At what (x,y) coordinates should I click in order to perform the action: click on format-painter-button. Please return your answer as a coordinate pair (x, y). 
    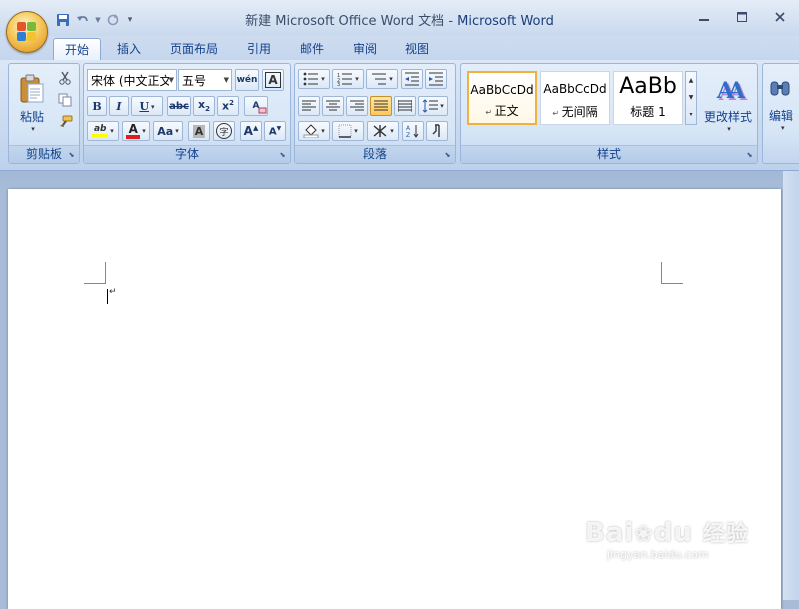
    Looking at the image, I should click on (65, 122).